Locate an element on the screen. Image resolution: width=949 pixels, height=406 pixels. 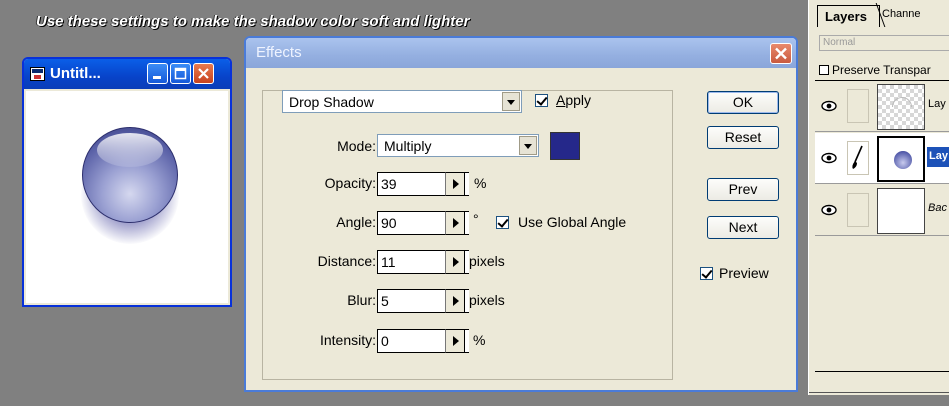
glass-orb-artwork is located at coordinates (130, 175).